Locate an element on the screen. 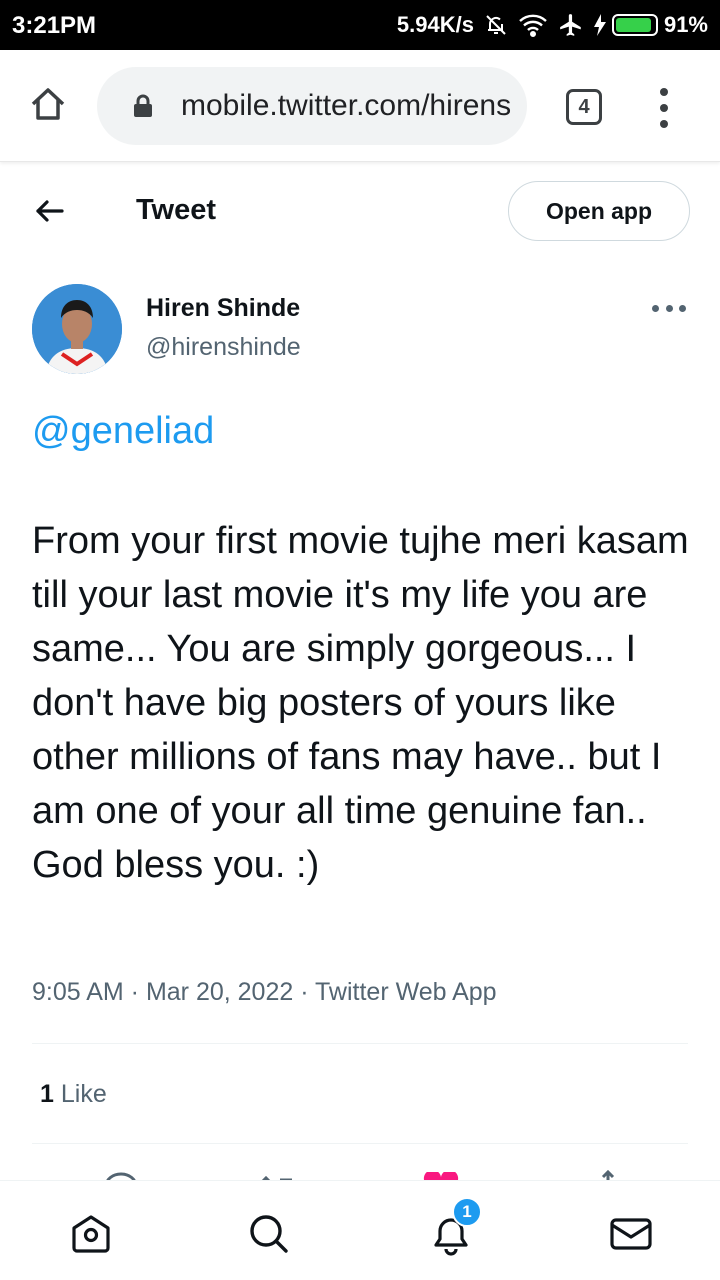  profile-photo is located at coordinates (77, 329).